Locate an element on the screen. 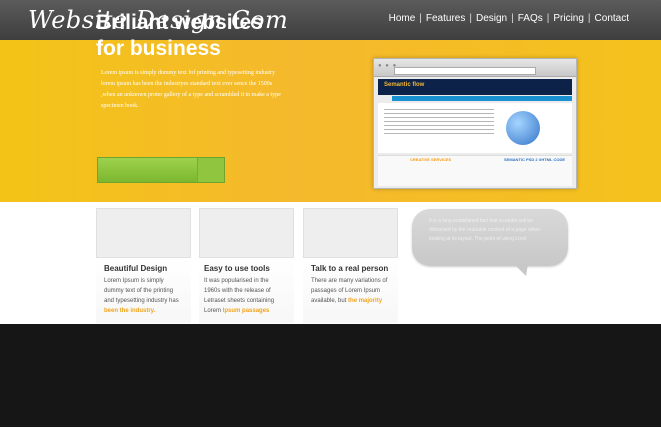 The height and width of the screenshot is (432, 661). preview-text-lines is located at coordinates (439, 123).